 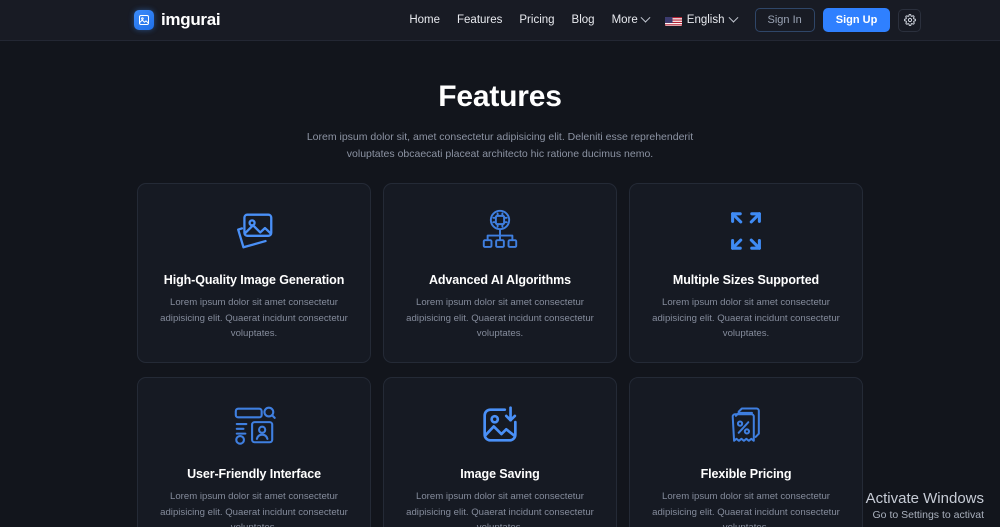 What do you see at coordinates (479, 20) in the screenshot?
I see `nav-item-features: Features` at bounding box center [479, 20].